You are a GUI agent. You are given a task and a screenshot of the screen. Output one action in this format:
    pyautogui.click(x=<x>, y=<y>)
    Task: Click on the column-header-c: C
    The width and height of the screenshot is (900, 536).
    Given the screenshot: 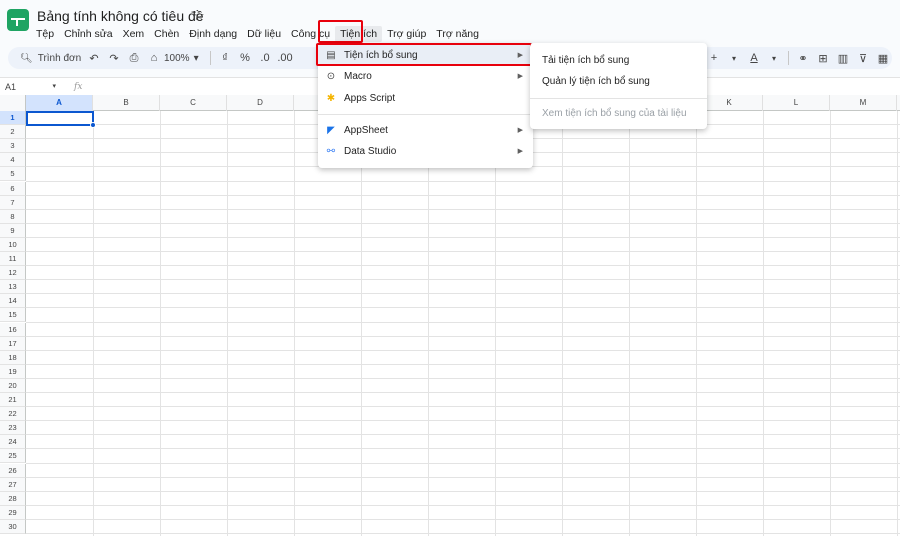 What is the action you would take?
    pyautogui.click(x=193, y=103)
    